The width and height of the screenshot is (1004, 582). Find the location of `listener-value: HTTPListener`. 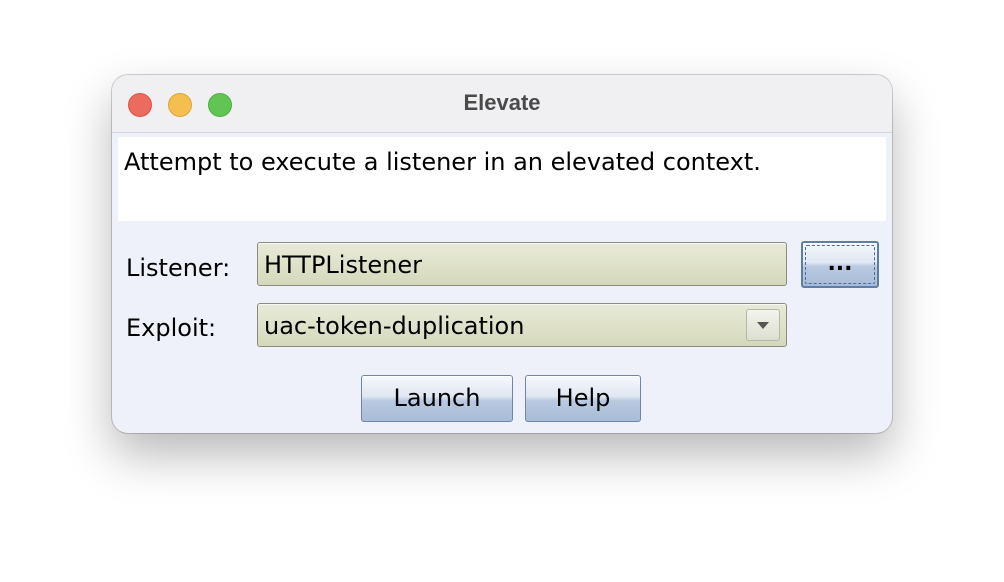

listener-value: HTTPListener is located at coordinates (343, 265).